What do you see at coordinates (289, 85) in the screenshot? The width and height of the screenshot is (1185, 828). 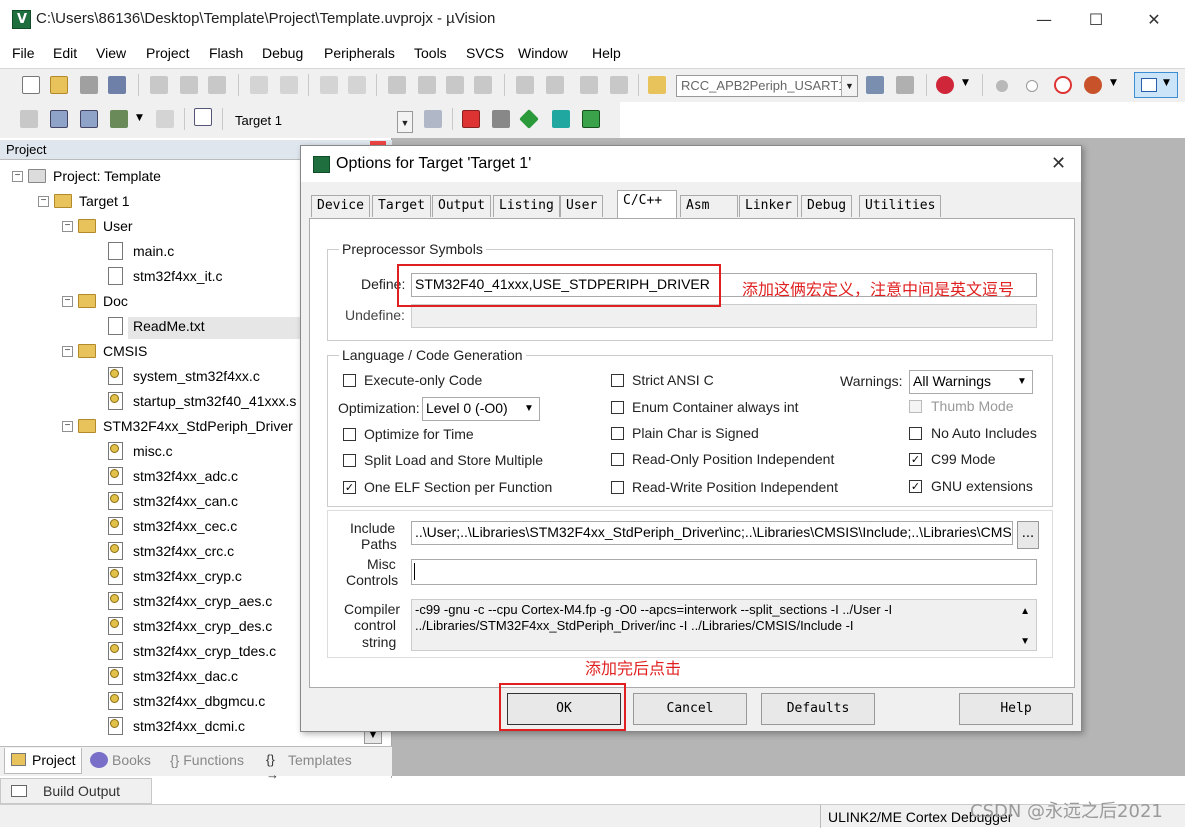 I see `redo-icon` at bounding box center [289, 85].